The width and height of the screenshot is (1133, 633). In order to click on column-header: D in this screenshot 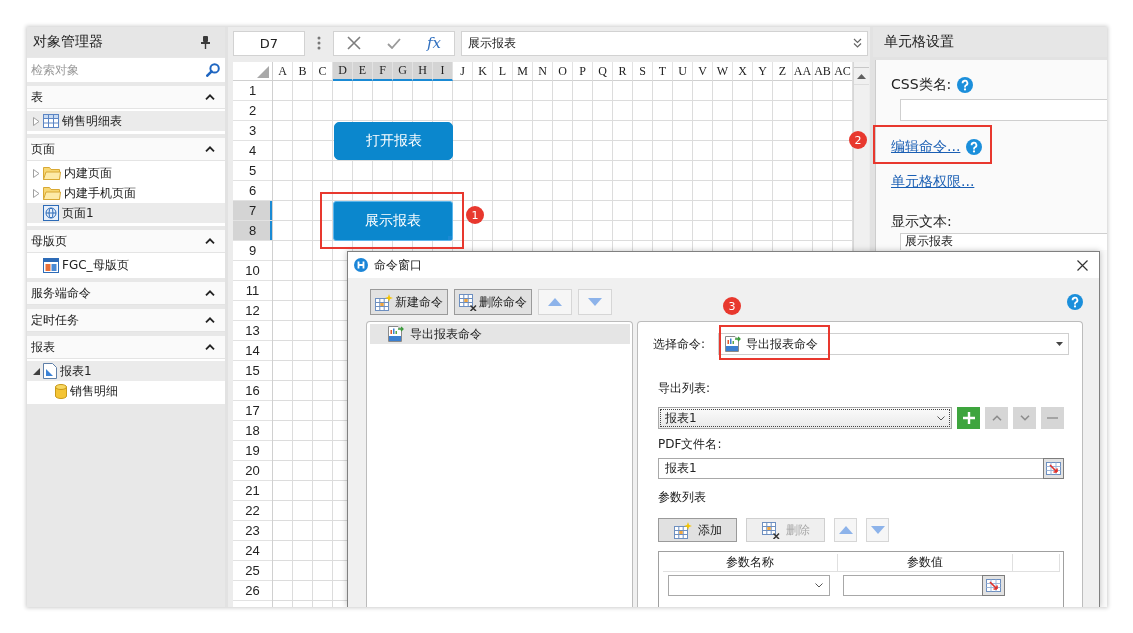, I will do `click(343, 71)`.